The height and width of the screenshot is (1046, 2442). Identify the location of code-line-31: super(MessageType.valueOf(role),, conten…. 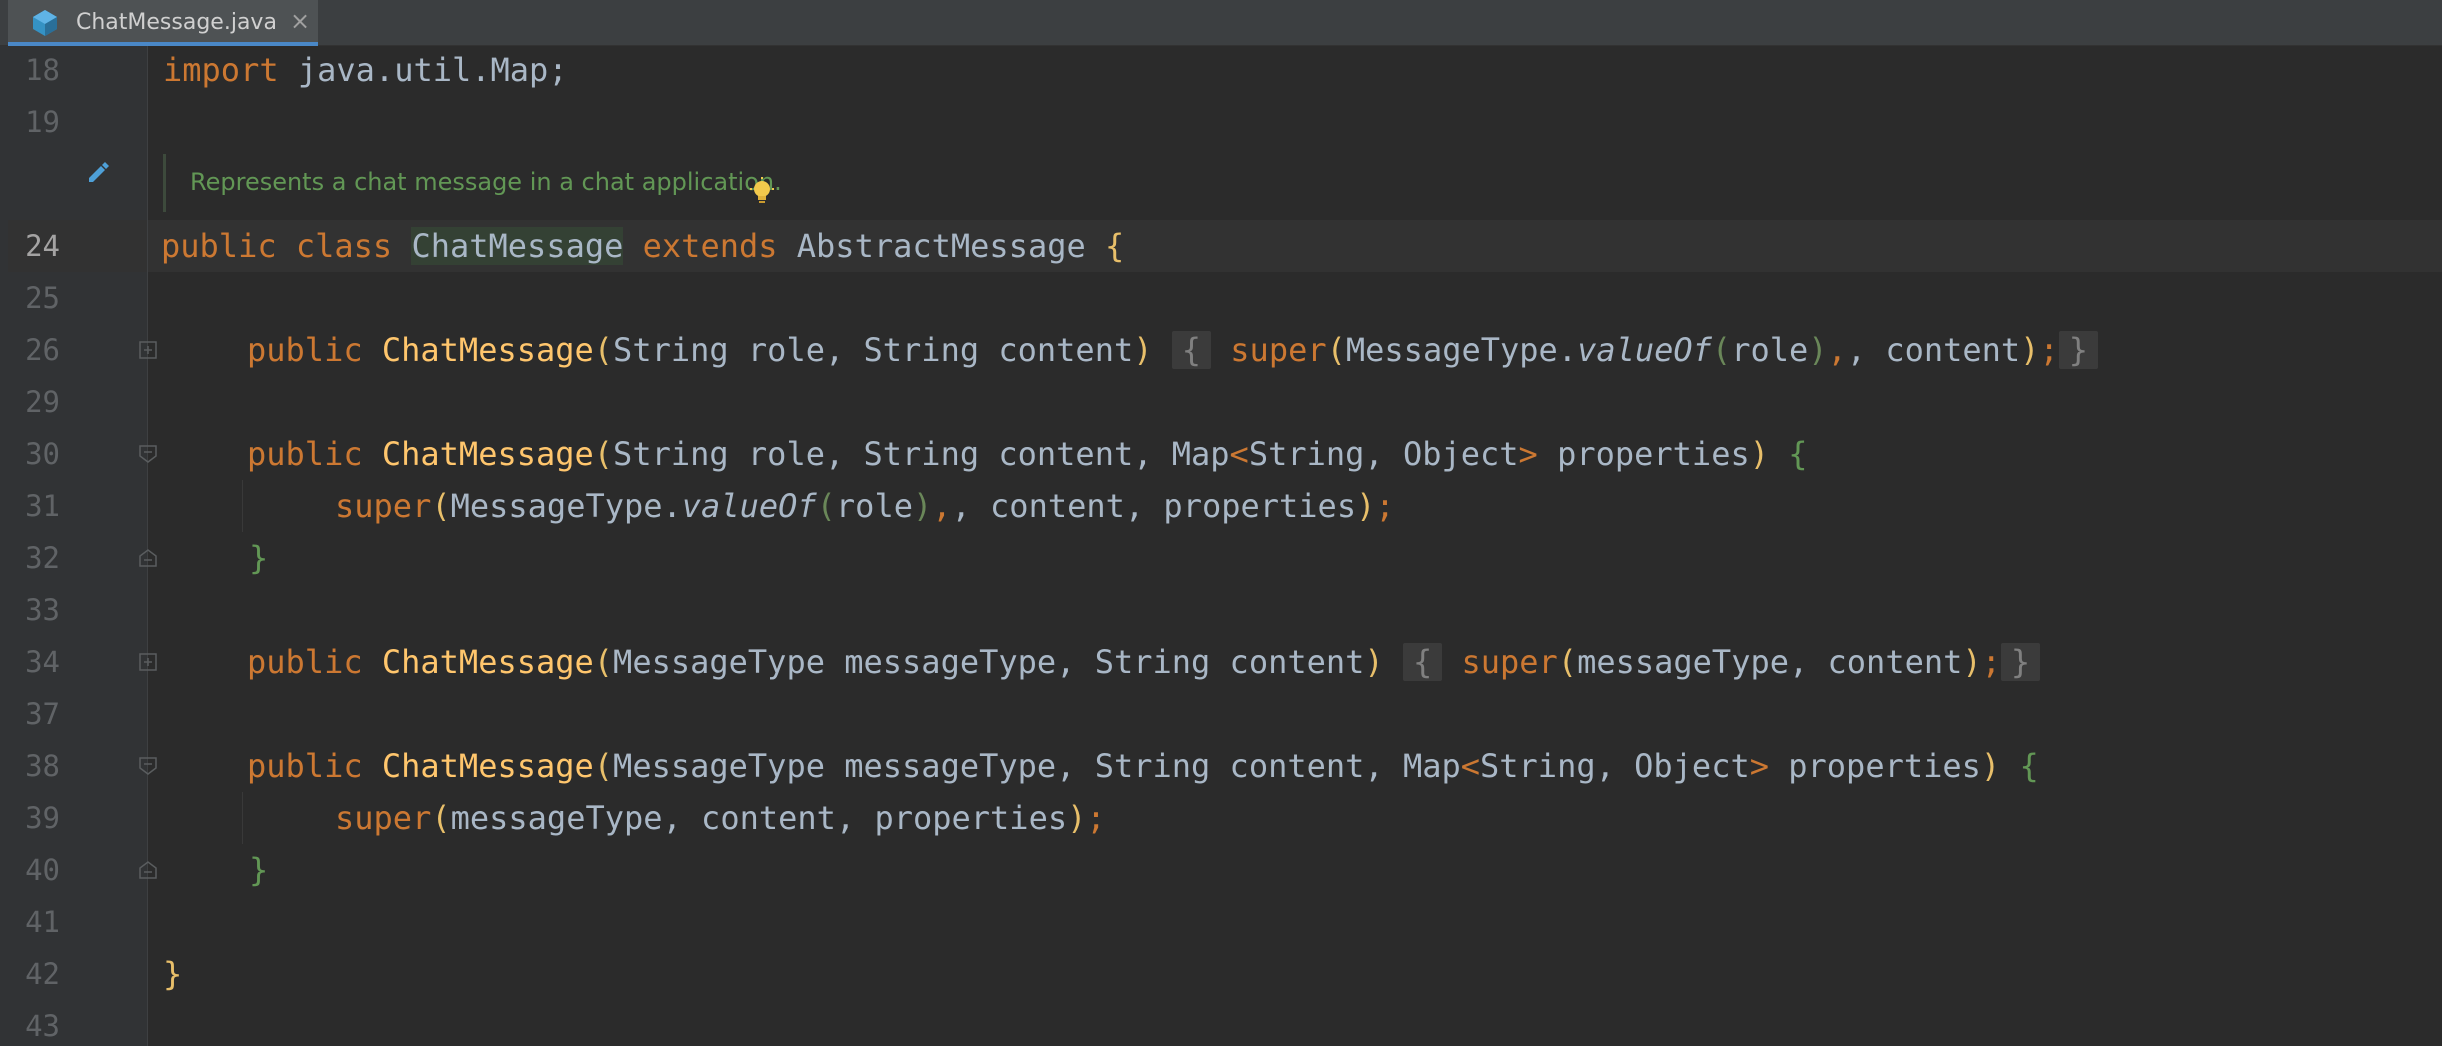
(865, 506).